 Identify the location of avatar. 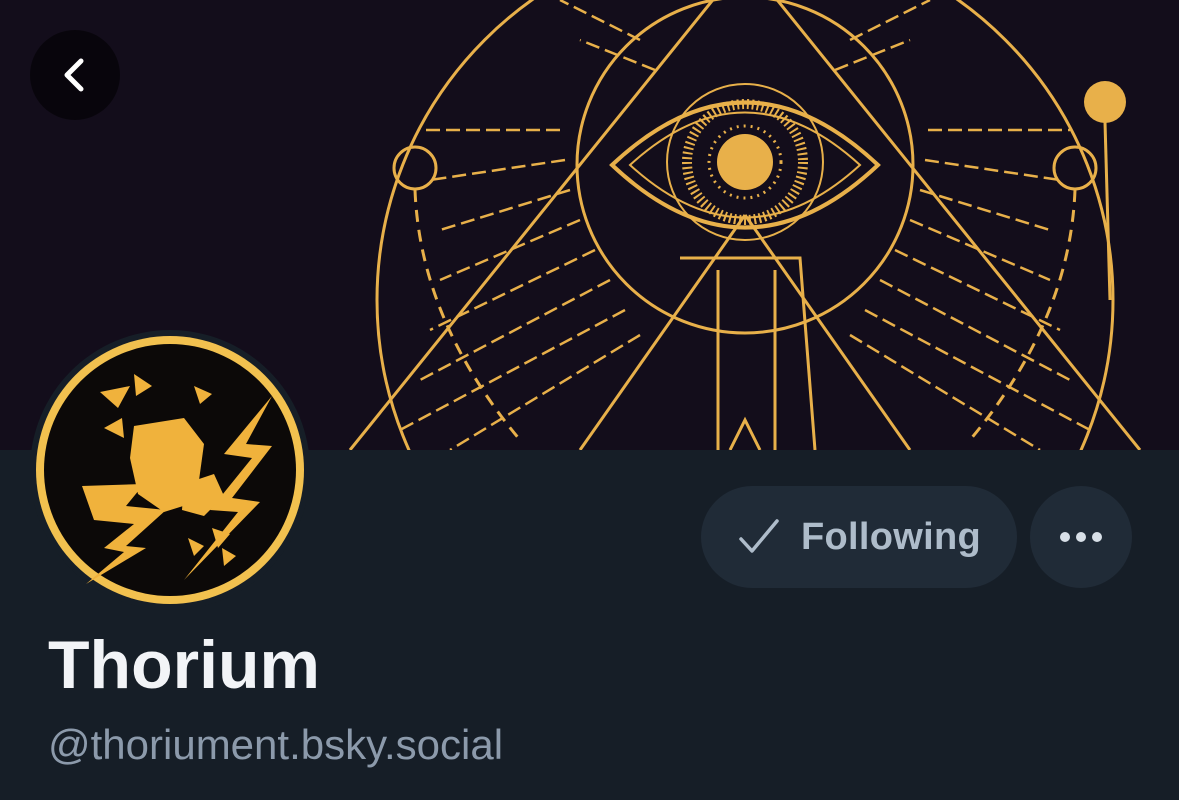
(170, 470).